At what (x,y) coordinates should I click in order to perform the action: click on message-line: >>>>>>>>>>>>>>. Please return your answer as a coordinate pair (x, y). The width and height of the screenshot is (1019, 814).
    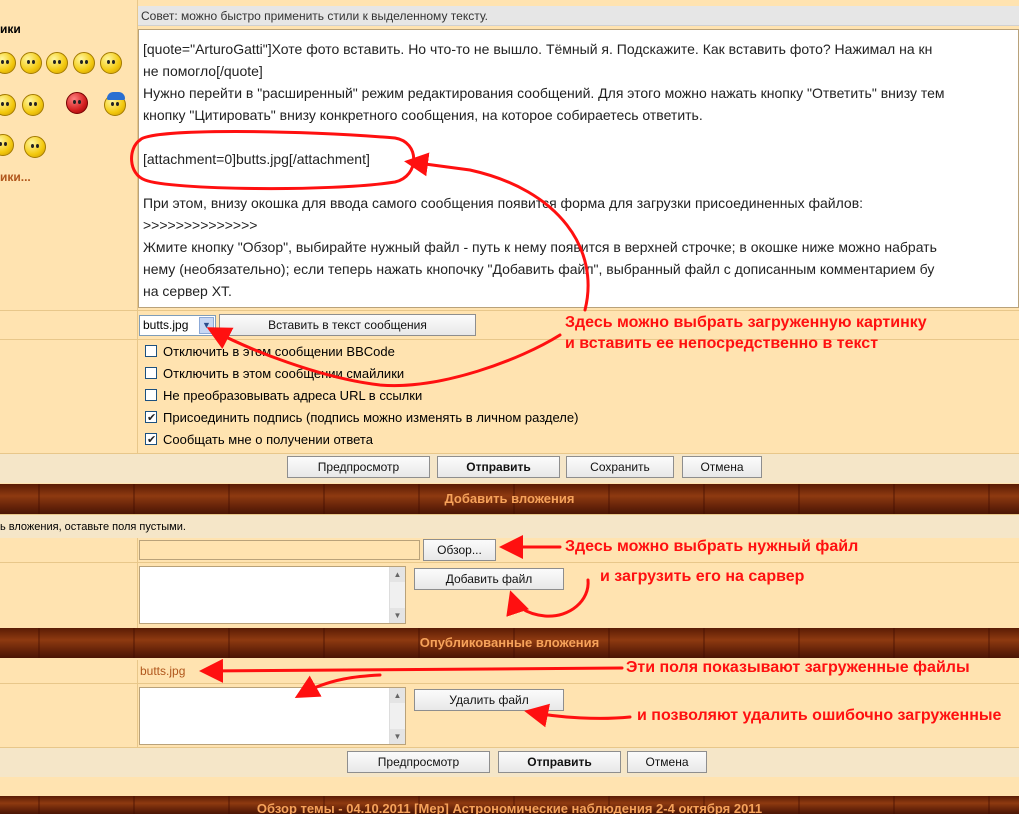
    Looking at the image, I should click on (200, 225).